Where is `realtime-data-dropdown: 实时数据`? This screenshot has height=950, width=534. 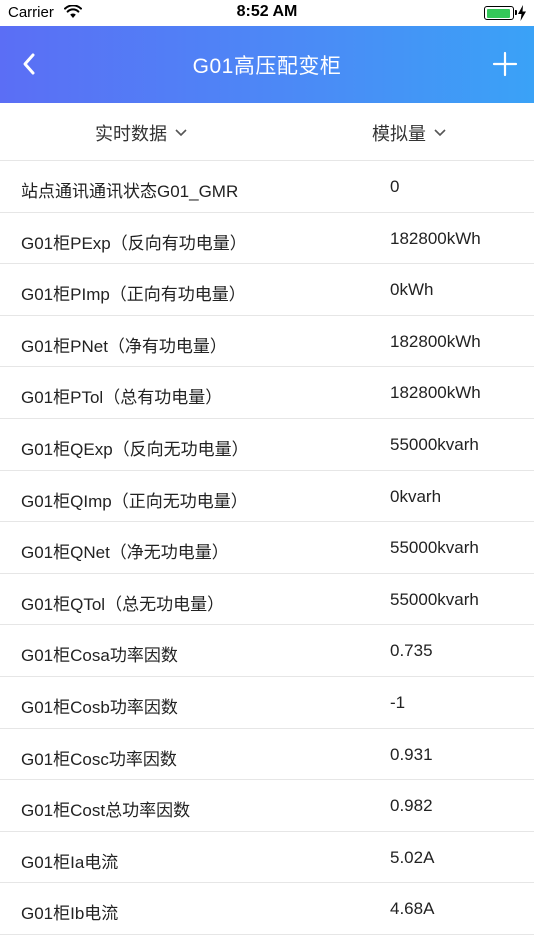
realtime-data-dropdown: 实时数据 is located at coordinates (141, 133).